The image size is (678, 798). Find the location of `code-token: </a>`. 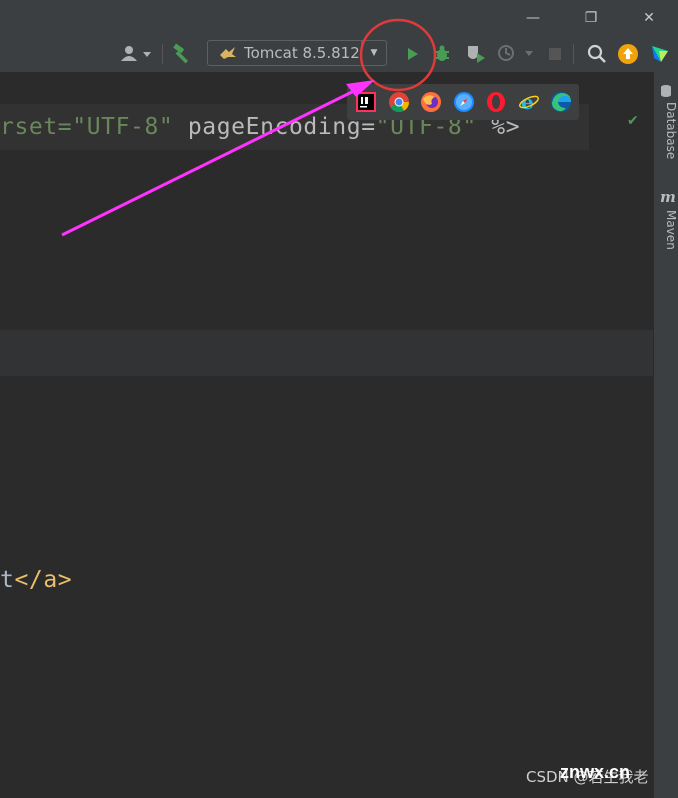

code-token: </a> is located at coordinates (43, 580).